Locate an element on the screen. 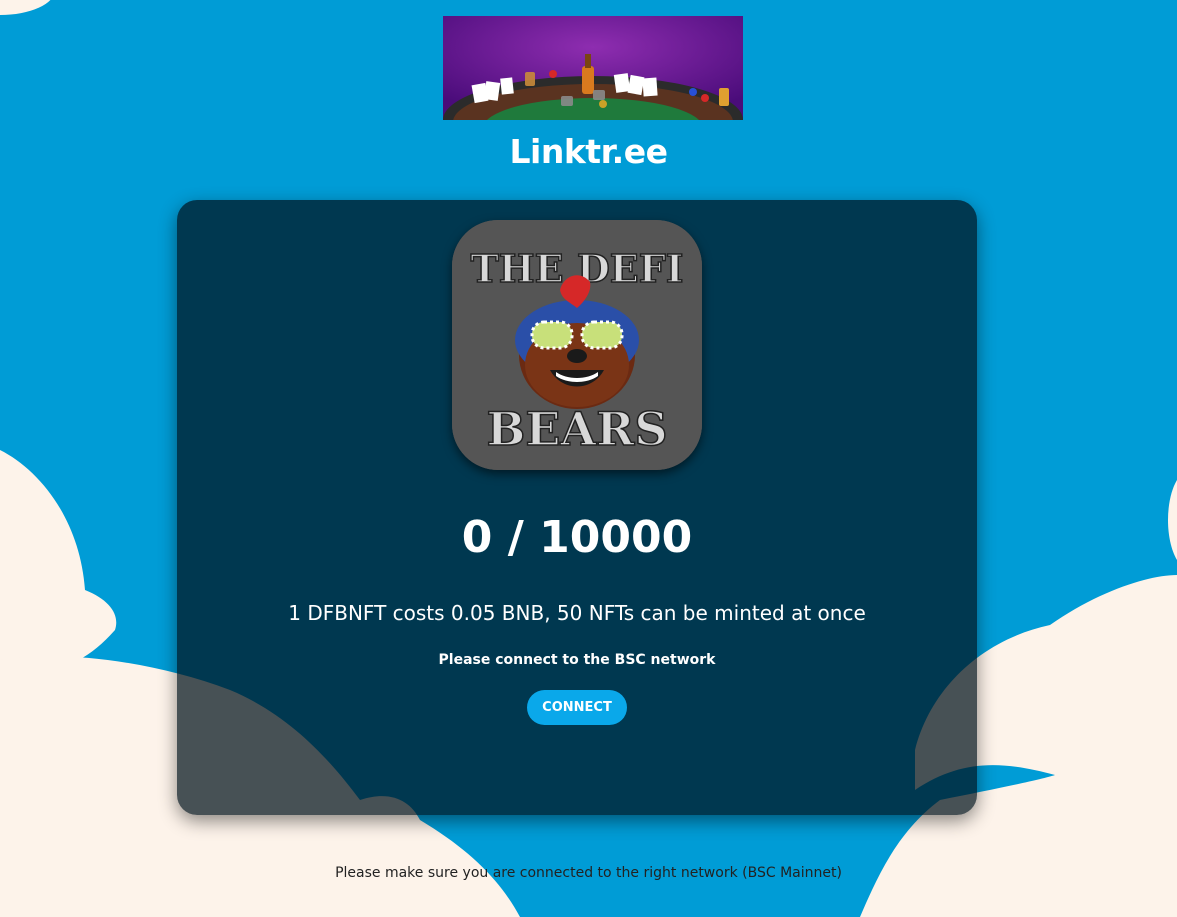 The width and height of the screenshot is (1177, 917). linktree-link: Linktr.ee is located at coordinates (588, 151).